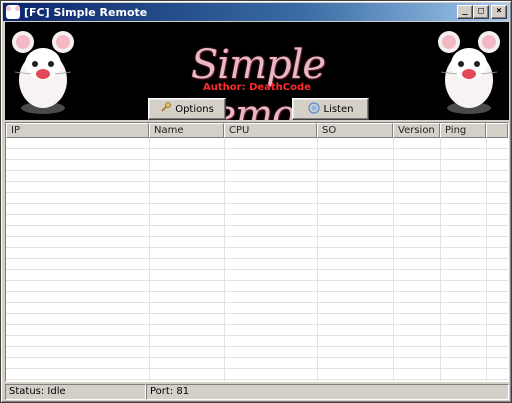 Image resolution: width=512 pixels, height=403 pixels. I want to click on window-controls: _ □ ×, so click(482, 12).